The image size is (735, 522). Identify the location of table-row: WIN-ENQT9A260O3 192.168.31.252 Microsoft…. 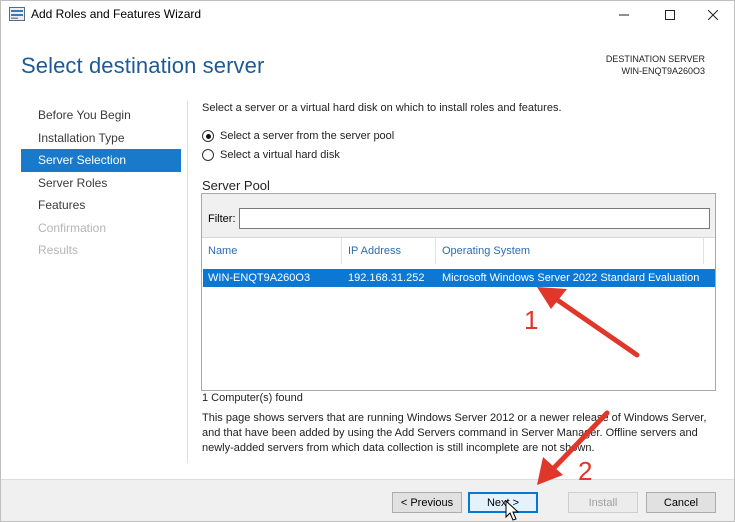
(459, 278).